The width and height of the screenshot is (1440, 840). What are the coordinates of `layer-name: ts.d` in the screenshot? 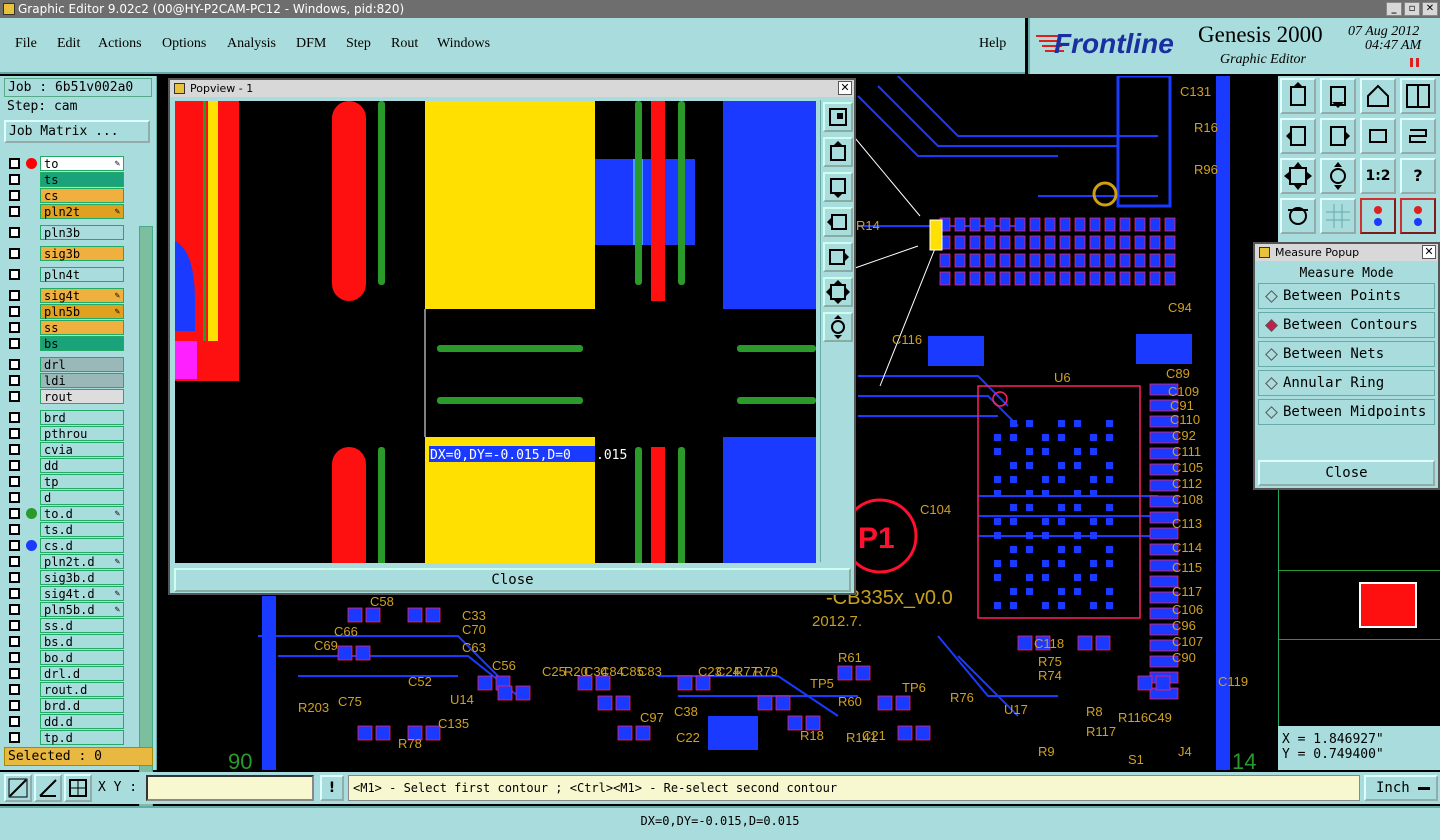 It's located at (82, 529).